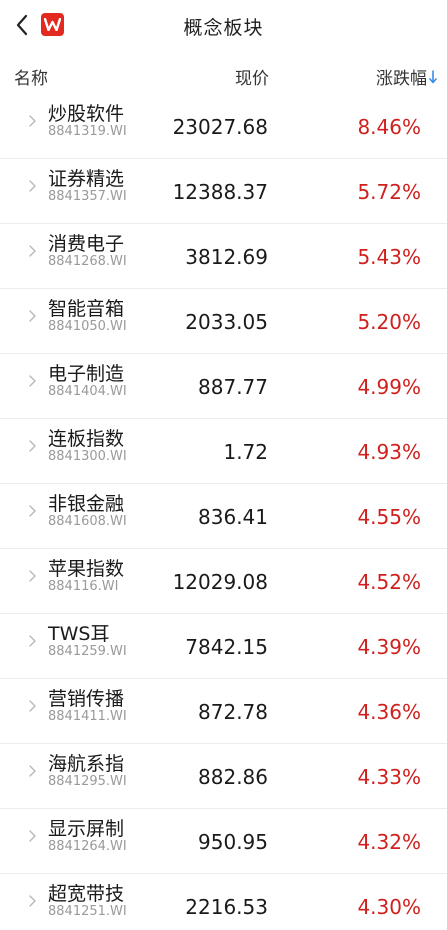 The width and height of the screenshot is (447, 930). I want to click on sector-price: 2216.53, so click(226, 907).